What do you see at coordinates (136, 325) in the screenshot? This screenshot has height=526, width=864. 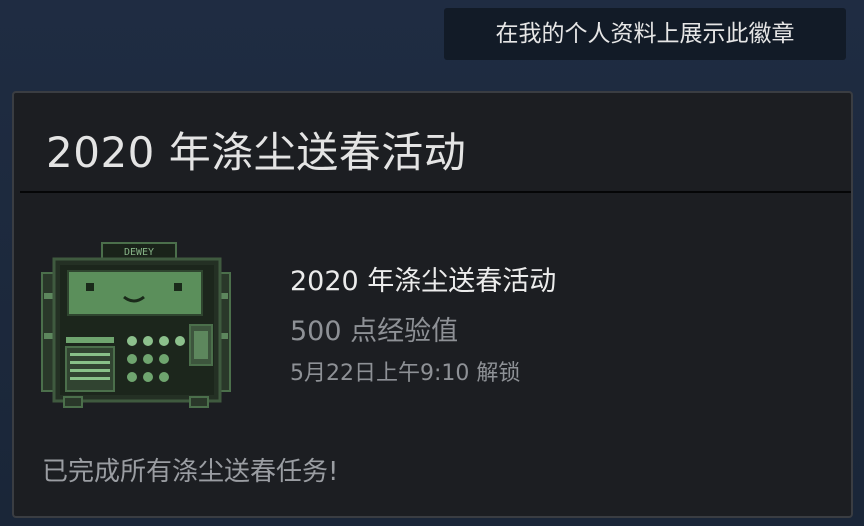 I see `dewey-robot-badge-icon: DEWEY` at bounding box center [136, 325].